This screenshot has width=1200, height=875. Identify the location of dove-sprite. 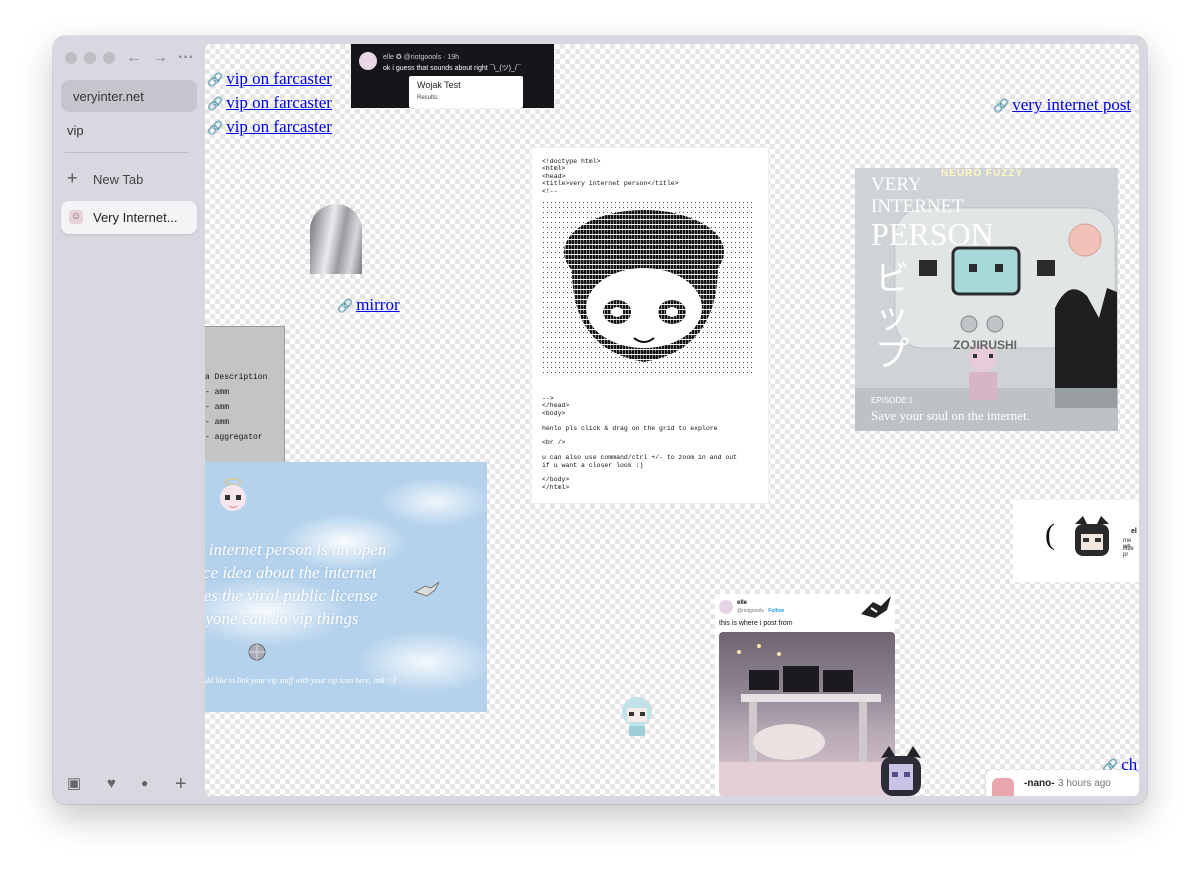
(426, 589).